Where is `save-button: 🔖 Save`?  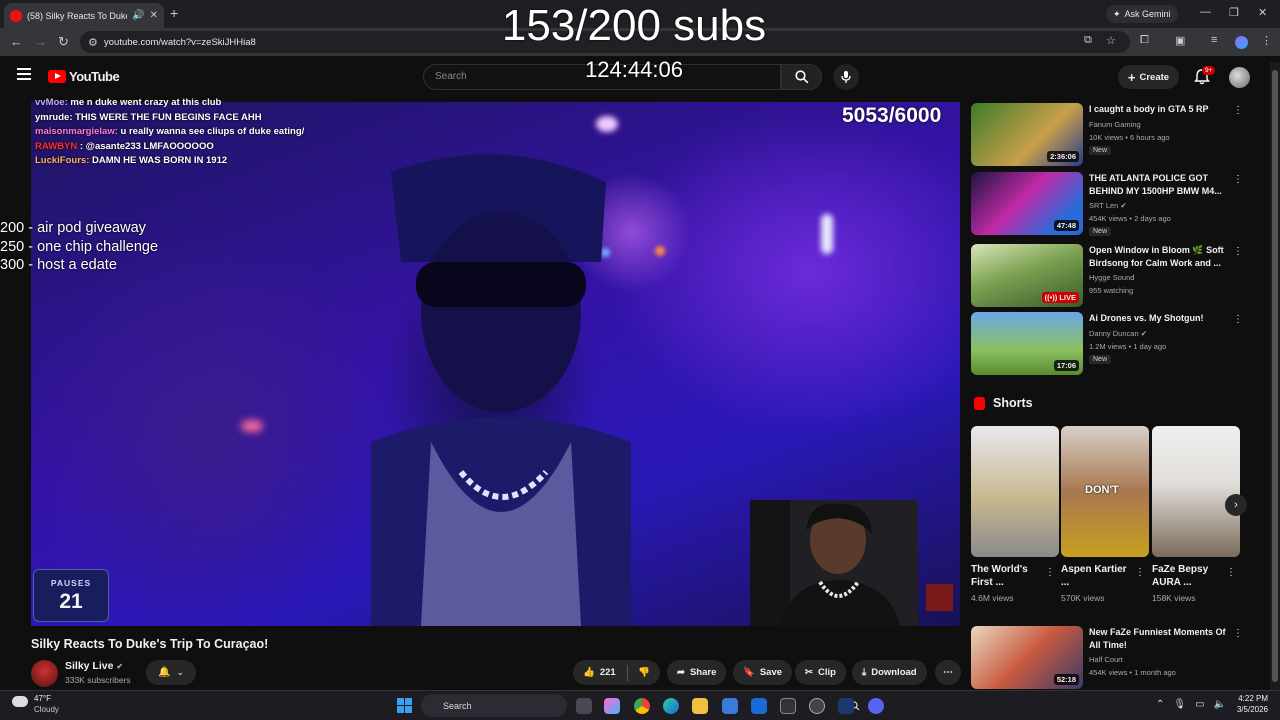 save-button: 🔖 Save is located at coordinates (763, 672).